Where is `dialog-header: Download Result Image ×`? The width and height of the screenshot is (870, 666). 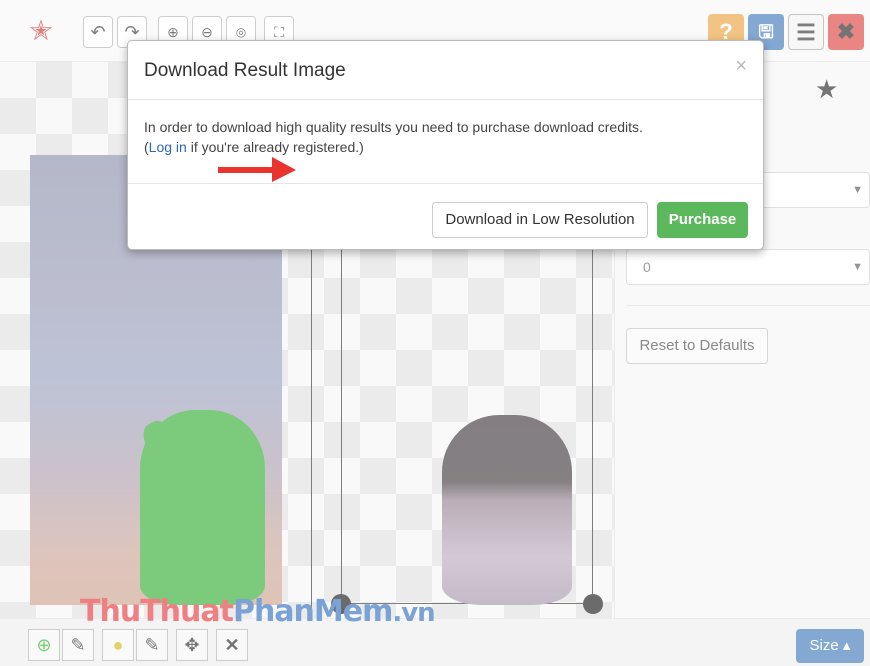 dialog-header: Download Result Image × is located at coordinates (445, 70).